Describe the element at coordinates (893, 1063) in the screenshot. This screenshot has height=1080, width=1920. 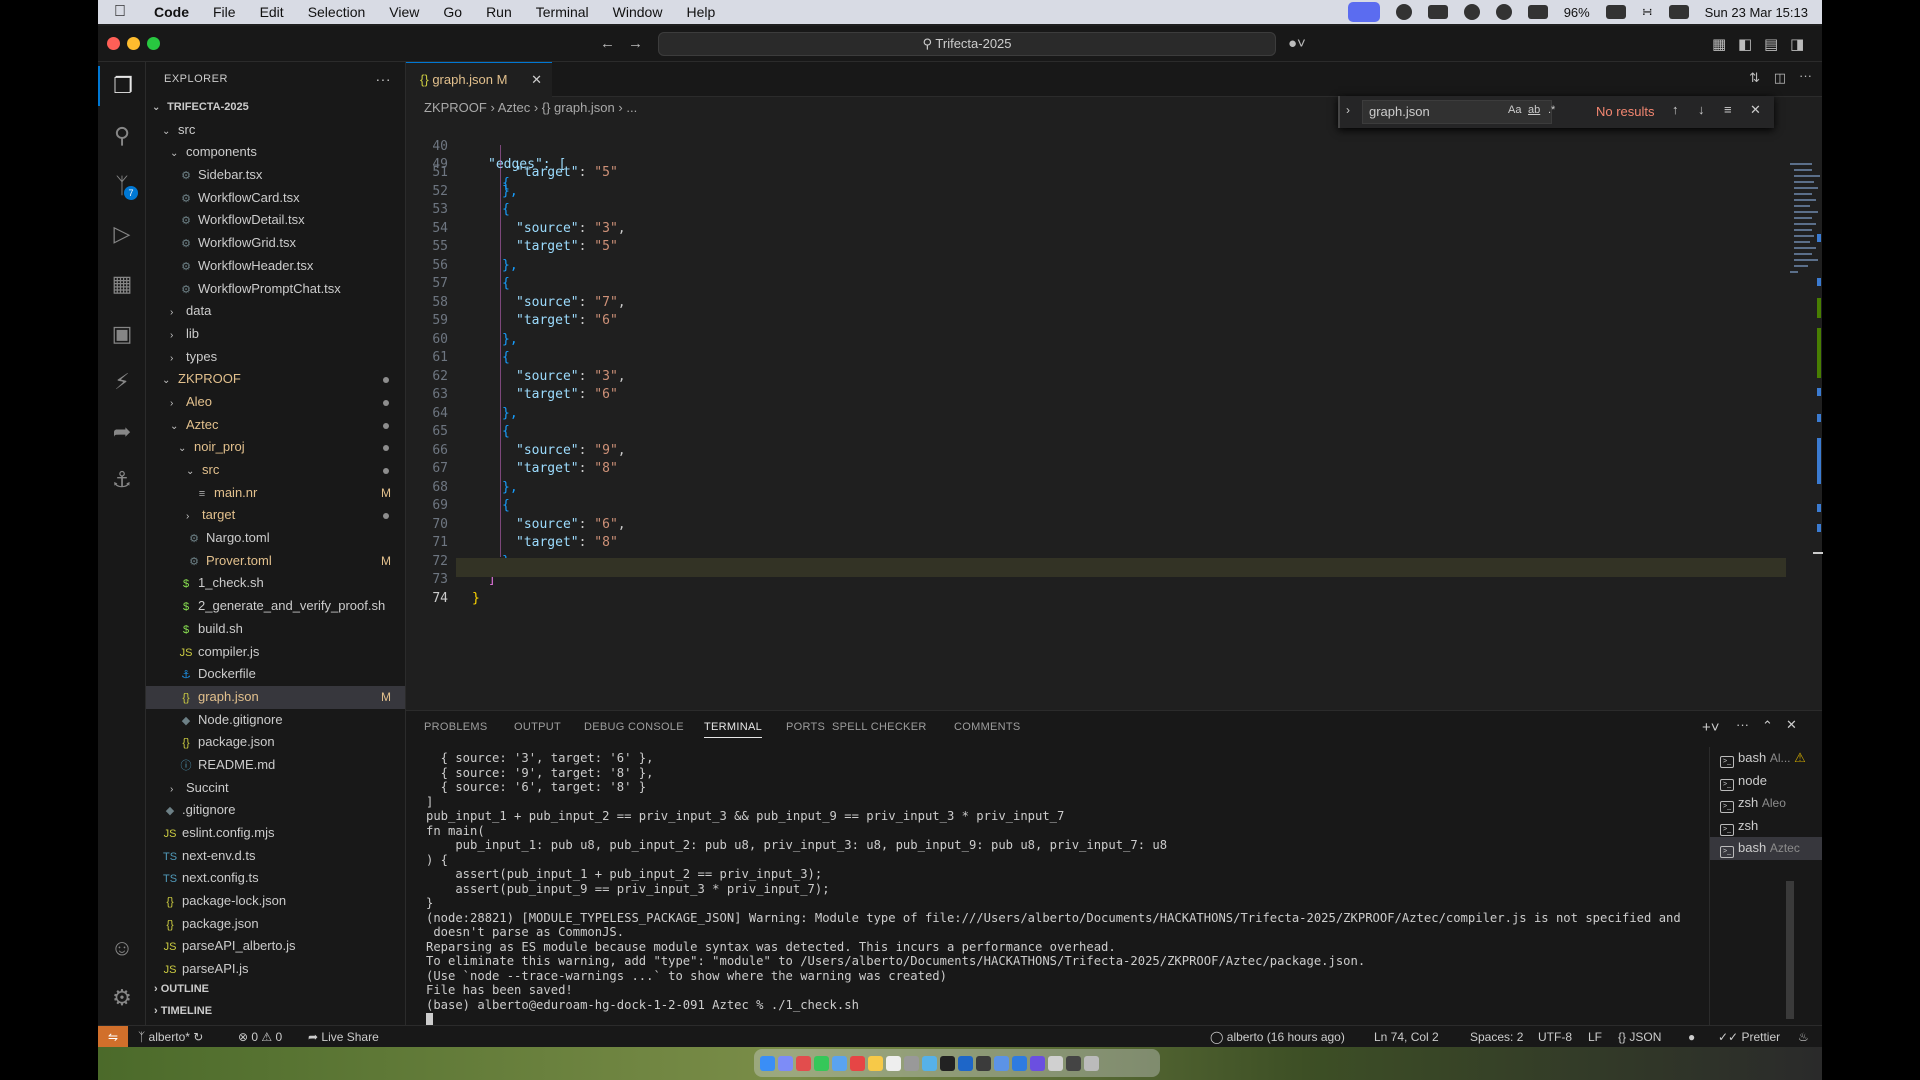
I see `reminders-dock-icon` at that location.